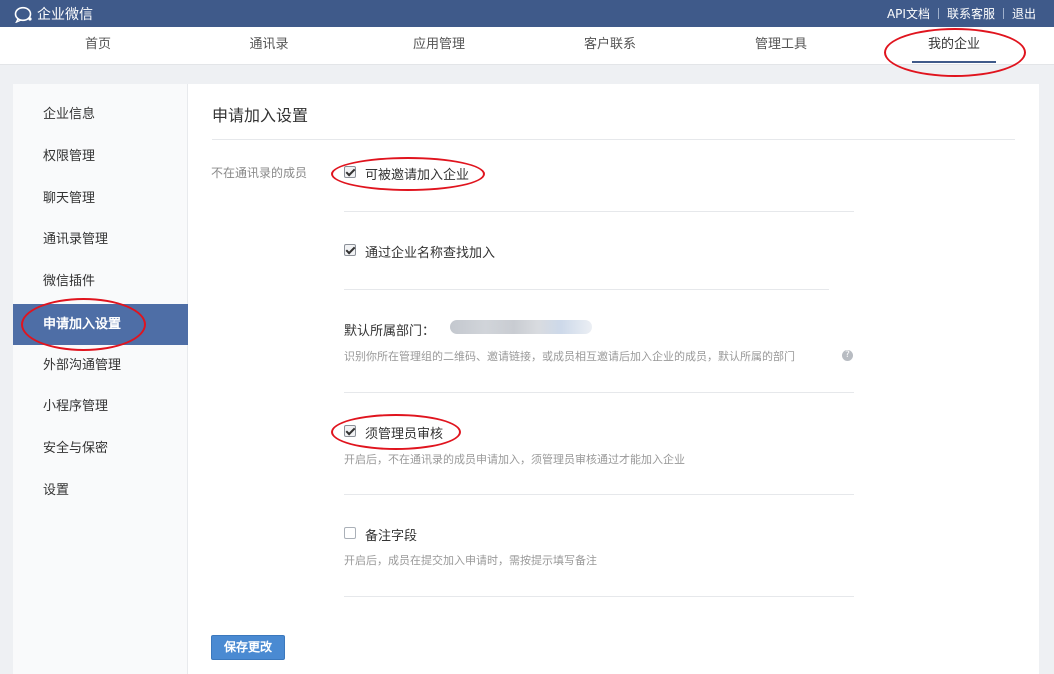 This screenshot has width=1054, height=674. What do you see at coordinates (100, 365) in the screenshot?
I see `sidebar-item-external-communication: 外部沟通管理` at bounding box center [100, 365].